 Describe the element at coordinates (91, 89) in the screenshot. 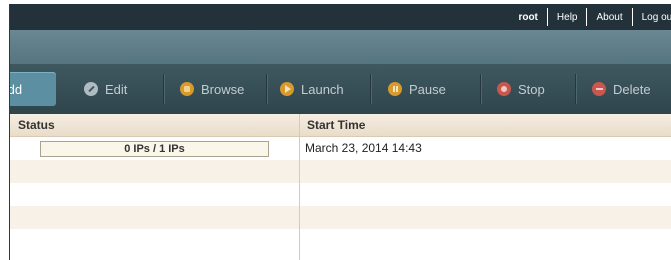

I see `edit-icon` at that location.